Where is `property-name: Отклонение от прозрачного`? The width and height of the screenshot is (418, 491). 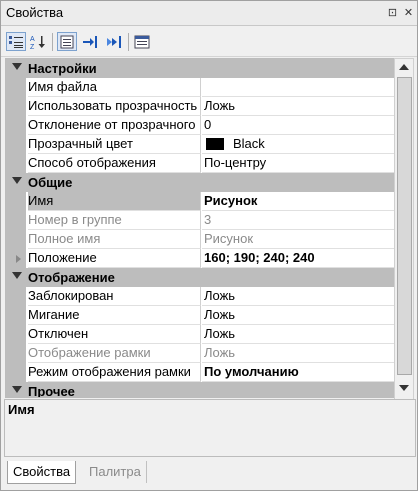
property-name: Отклонение от прозрачного is located at coordinates (114, 125).